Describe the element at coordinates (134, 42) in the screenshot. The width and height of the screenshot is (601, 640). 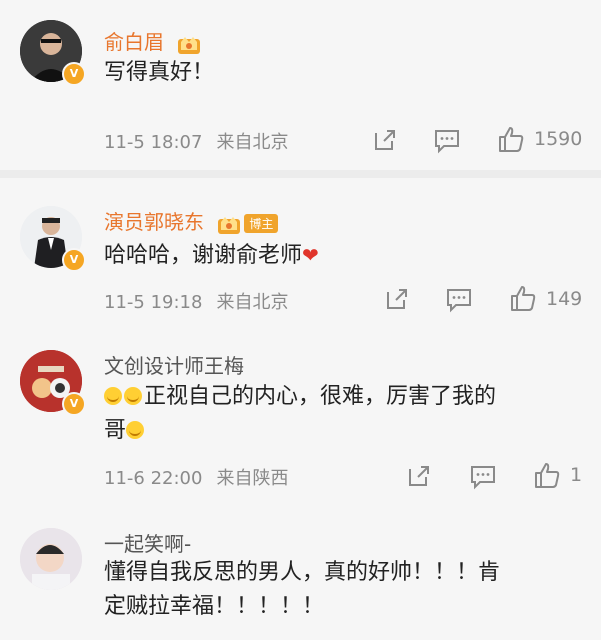
I see `author-name: 俞白眉` at that location.